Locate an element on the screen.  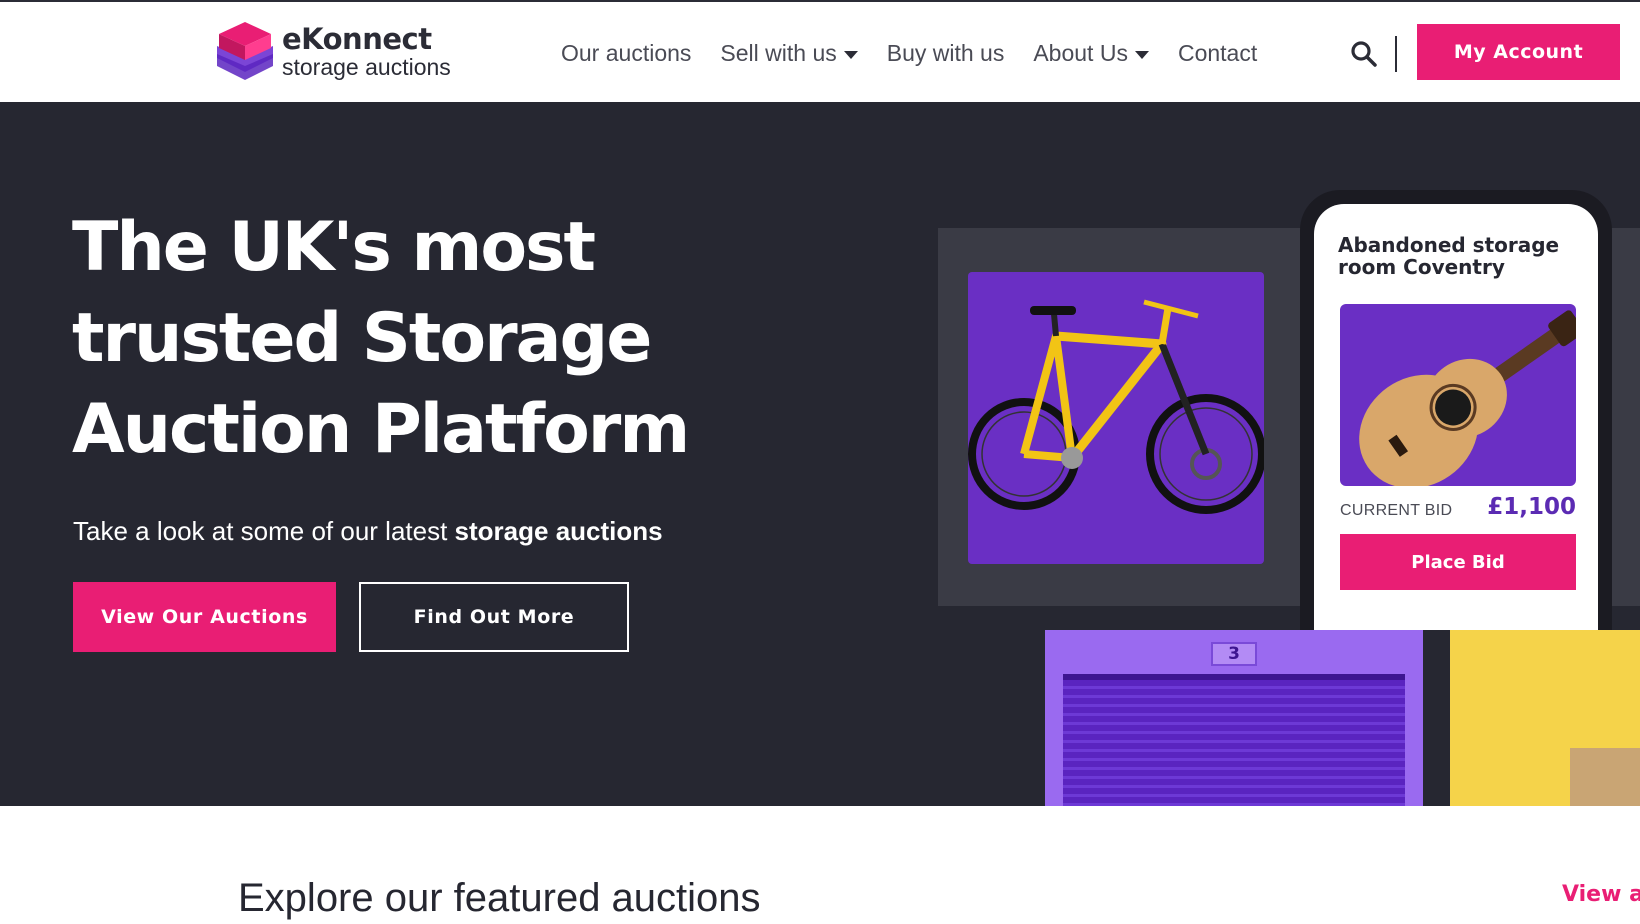
nav-item-label: Our auctions is located at coordinates (626, 53).